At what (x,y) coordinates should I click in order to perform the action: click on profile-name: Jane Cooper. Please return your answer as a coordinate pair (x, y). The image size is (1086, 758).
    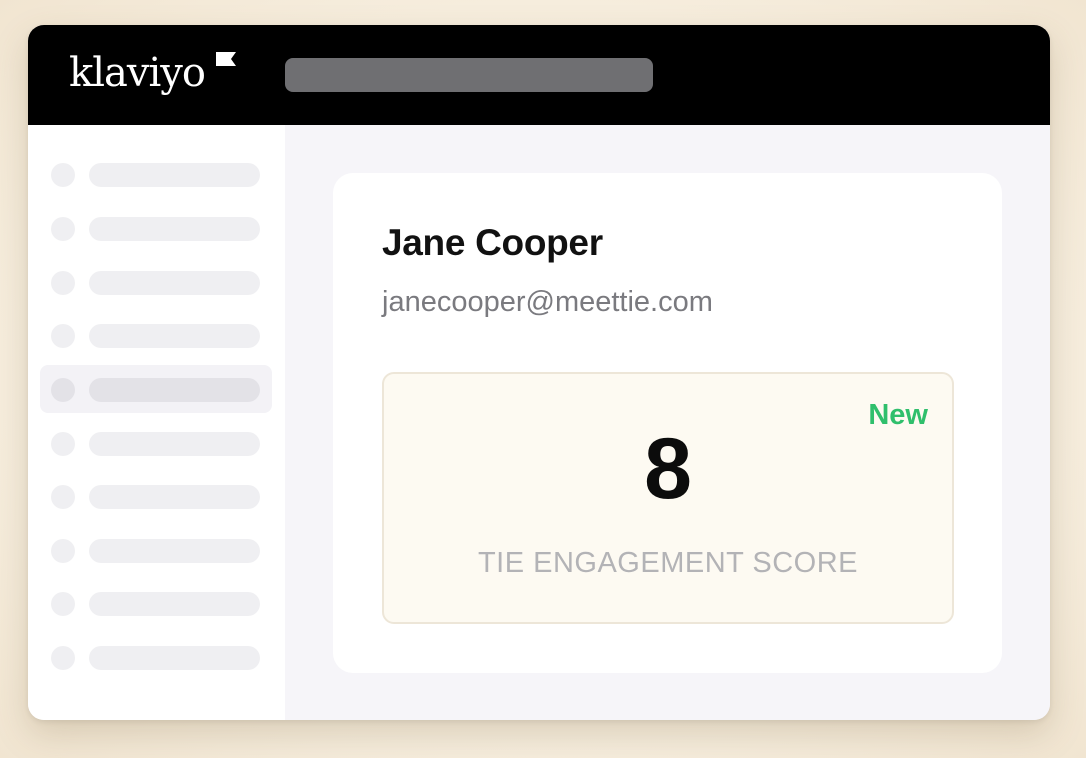
    Looking at the image, I should click on (492, 242).